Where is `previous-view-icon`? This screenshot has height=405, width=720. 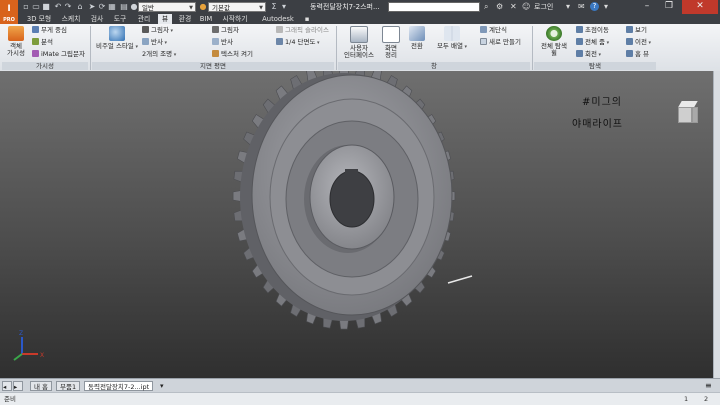 previous-view-icon is located at coordinates (629, 41).